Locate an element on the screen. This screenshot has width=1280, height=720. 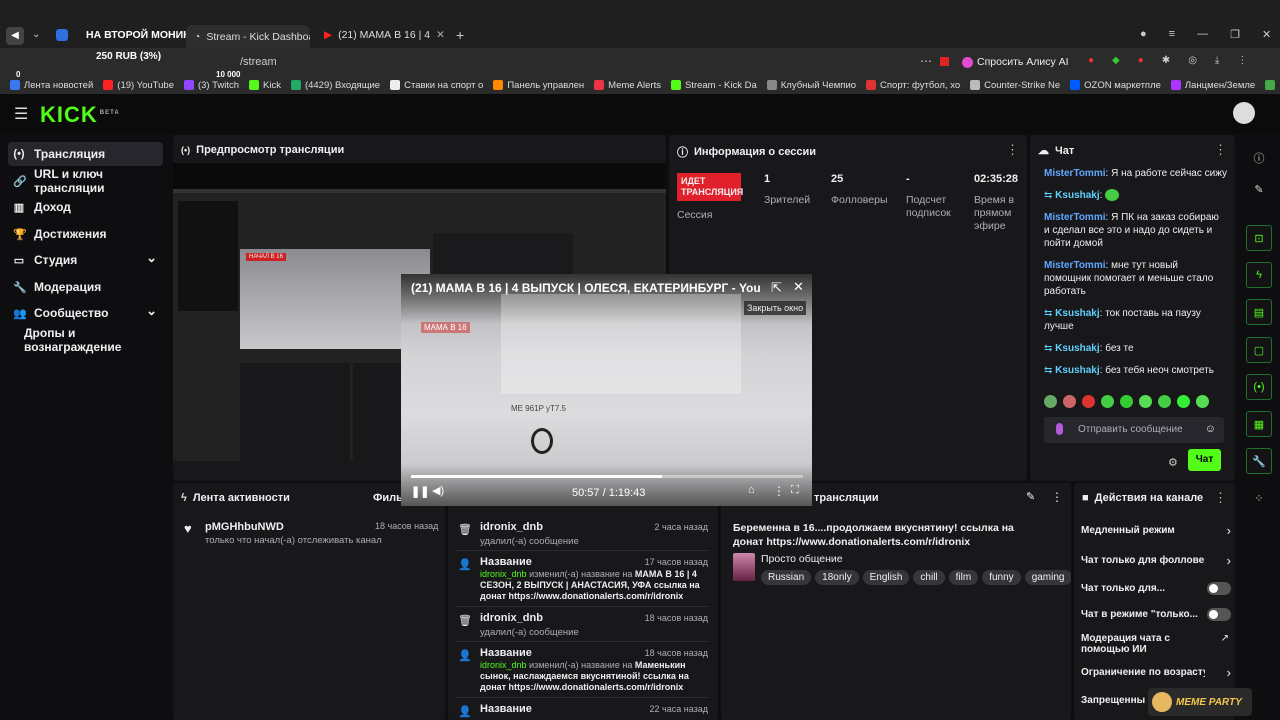
stream-info-menu-icon: ⋮ is located at coordinates (1057, 497).